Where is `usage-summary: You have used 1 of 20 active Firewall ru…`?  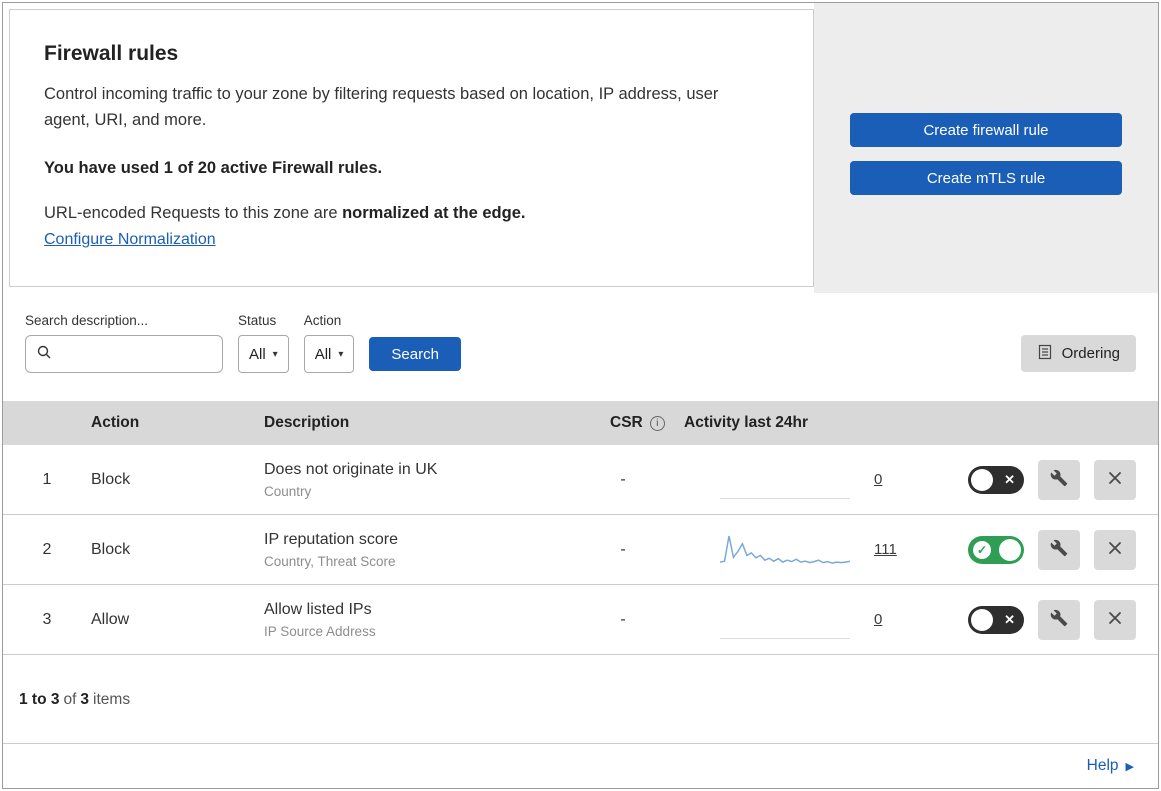 usage-summary: You have used 1 of 20 active Firewall ru… is located at coordinates (213, 168).